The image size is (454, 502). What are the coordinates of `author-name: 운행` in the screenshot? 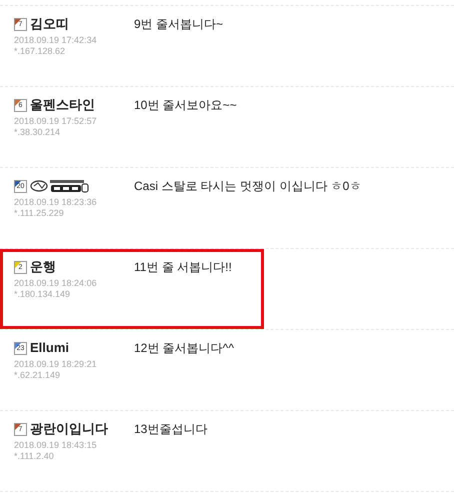 It's located at (43, 267).